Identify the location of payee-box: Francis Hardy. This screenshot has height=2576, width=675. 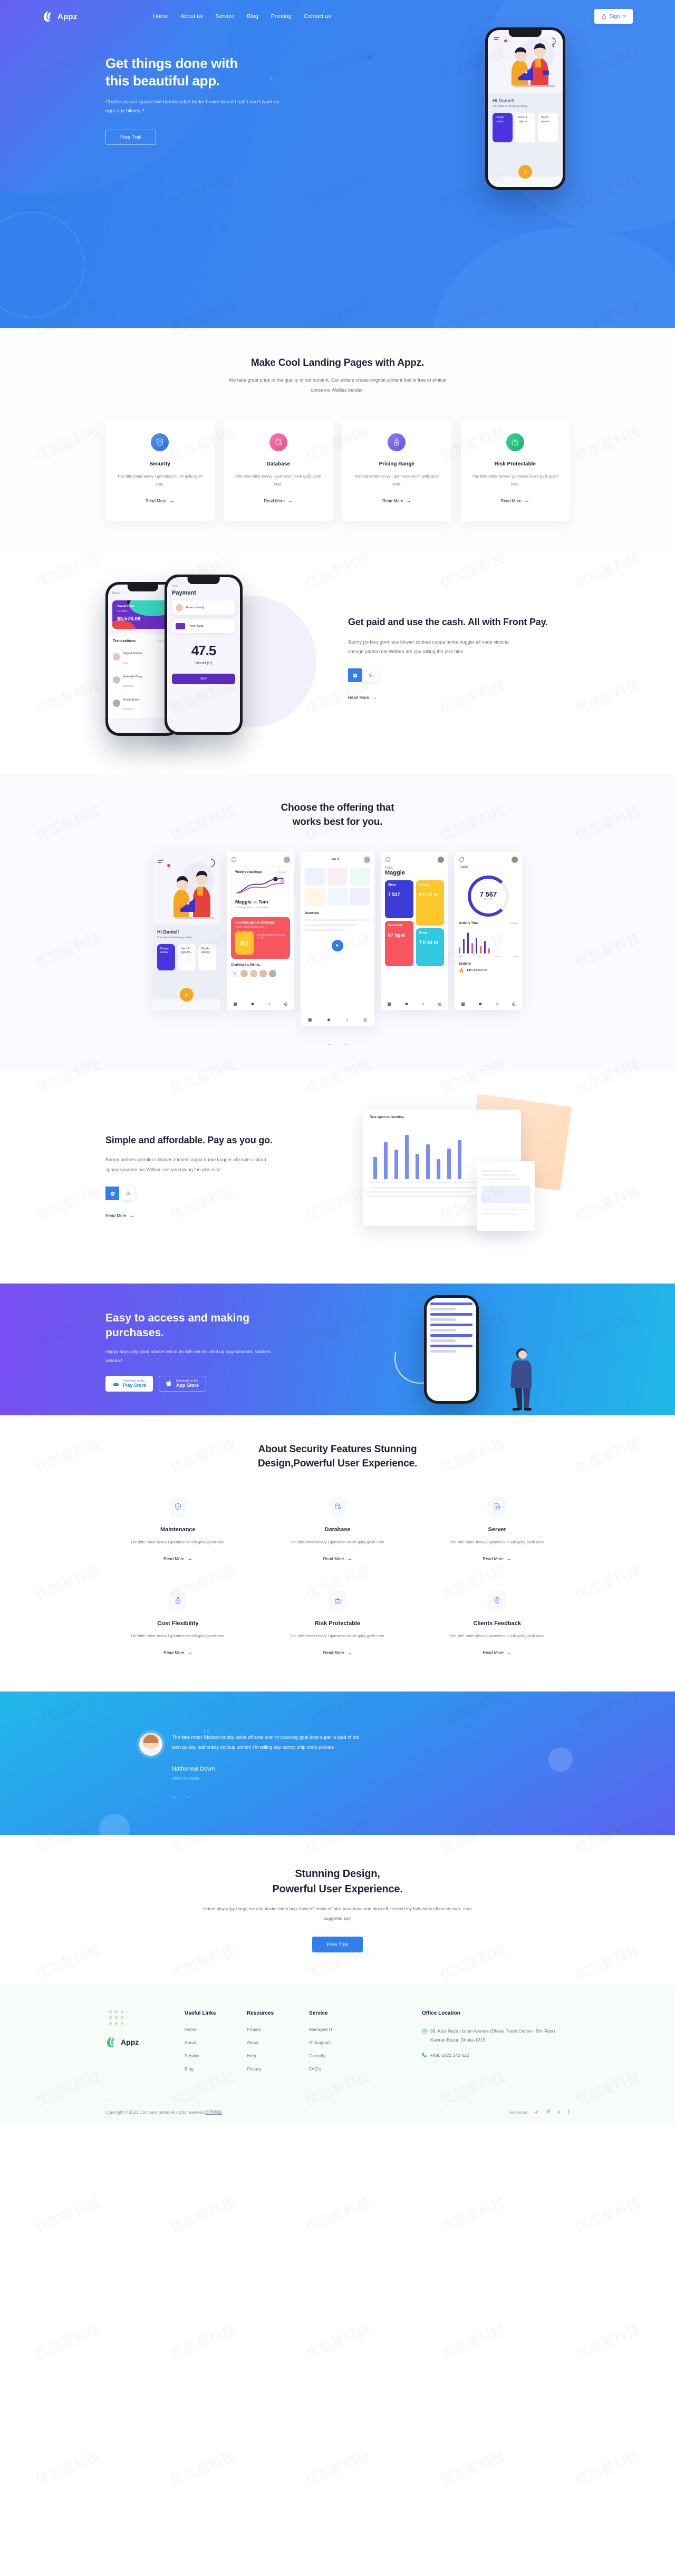
(204, 607).